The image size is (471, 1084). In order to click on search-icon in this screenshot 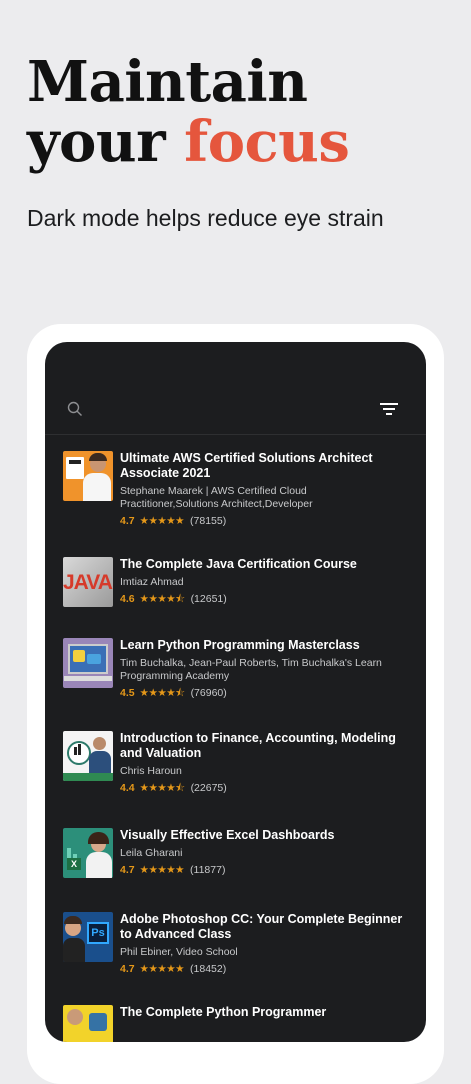, I will do `click(75, 409)`.